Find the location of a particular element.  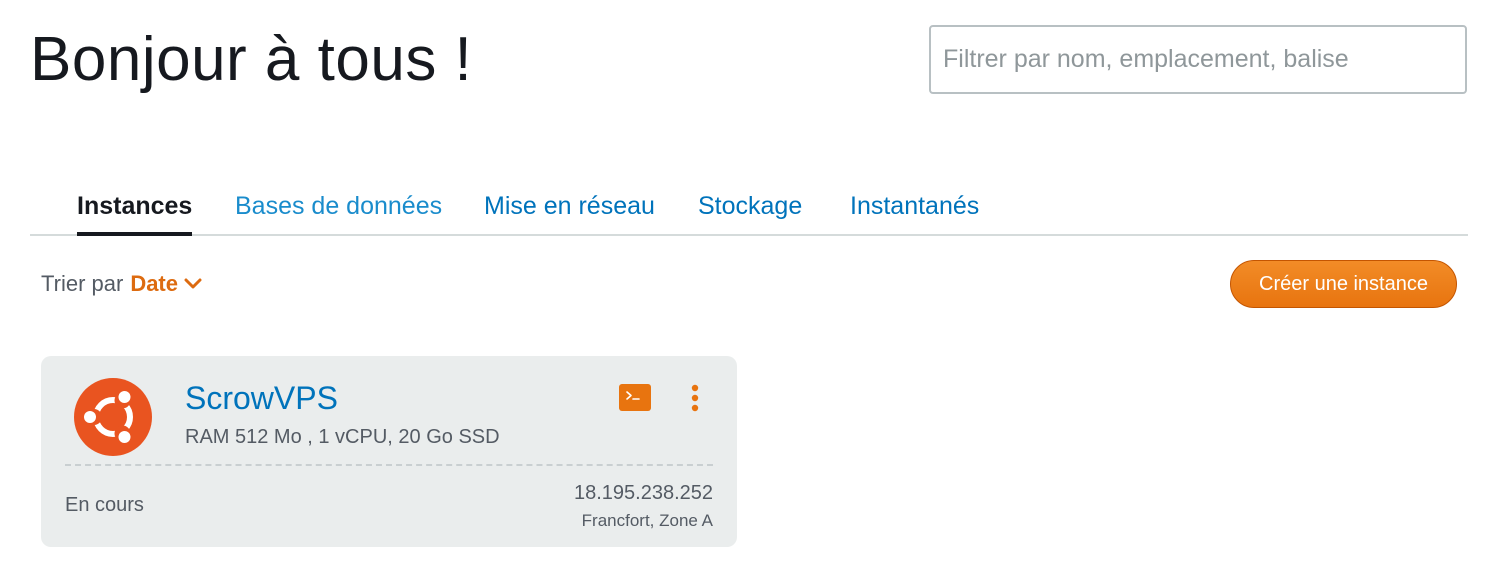

tab-networking: Mise en réseau is located at coordinates (569, 208).